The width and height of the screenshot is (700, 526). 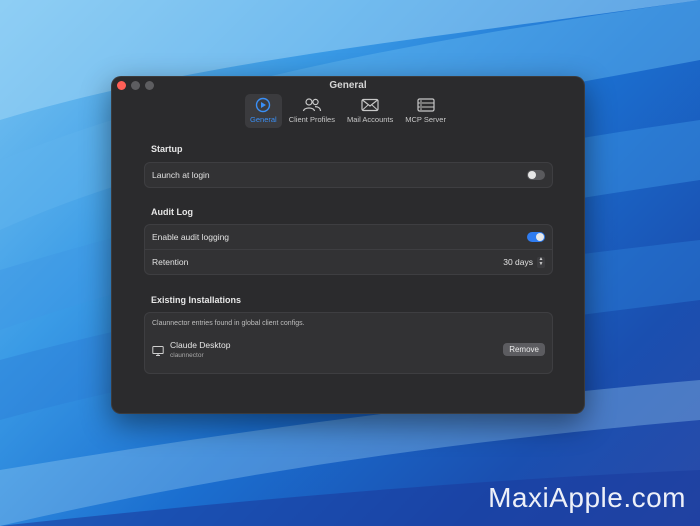 I want to click on window-title: General, so click(x=348, y=85).